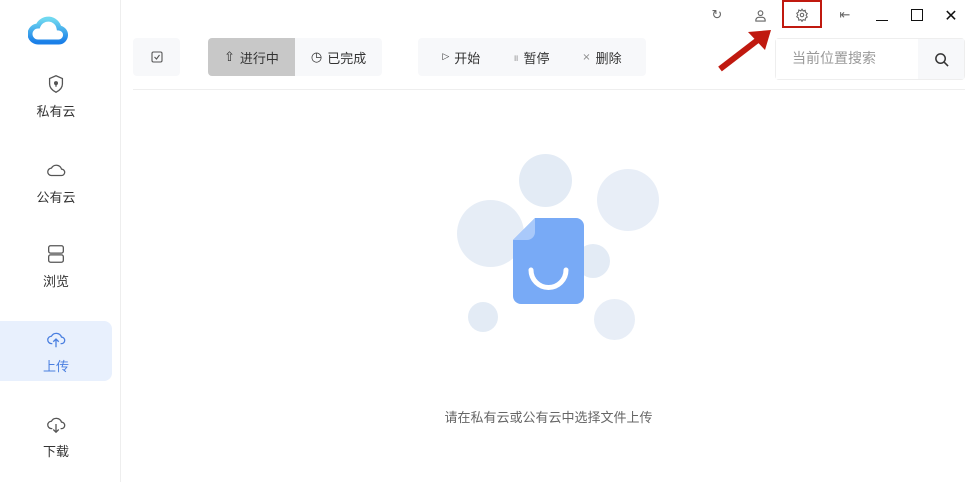 This screenshot has width=976, height=482. I want to click on divider, so click(549, 89).